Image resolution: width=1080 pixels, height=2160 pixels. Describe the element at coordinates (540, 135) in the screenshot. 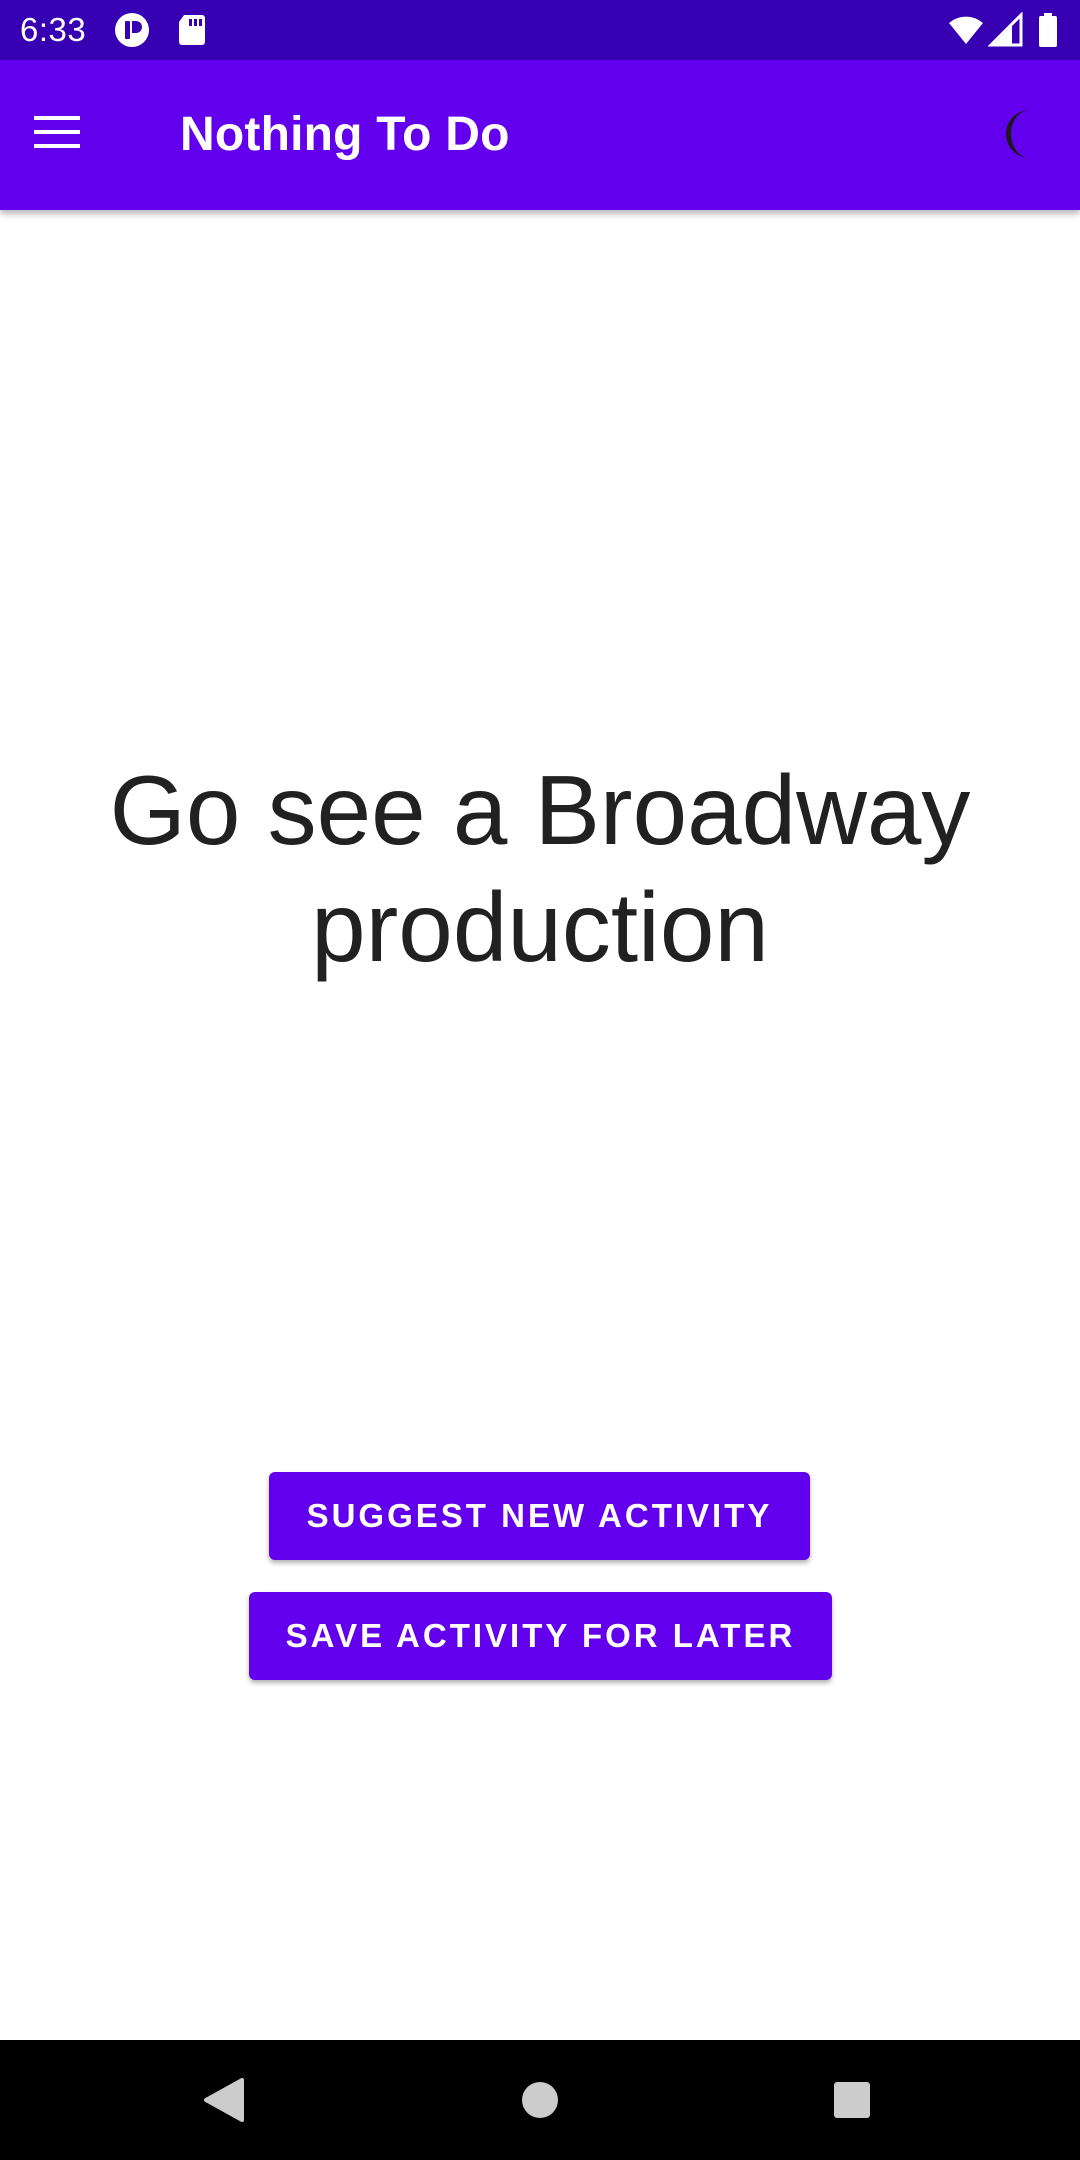

I see `app-bar: Nothing To Do` at that location.